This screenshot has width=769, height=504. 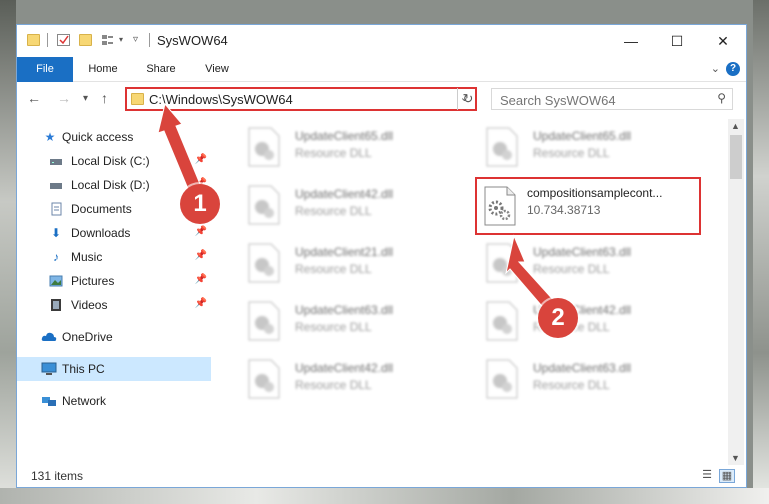 What do you see at coordinates (733, 69) in the screenshot?
I see `help-icon: ?` at bounding box center [733, 69].